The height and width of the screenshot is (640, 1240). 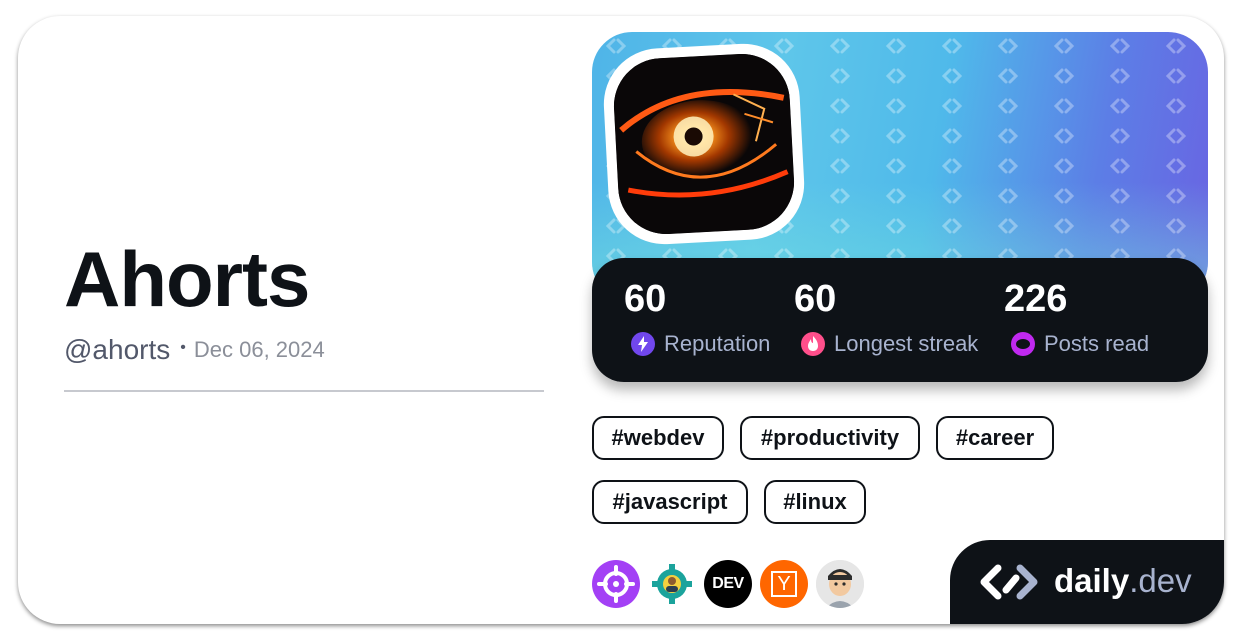 I want to click on tag-chip: #webdev, so click(x=658, y=438).